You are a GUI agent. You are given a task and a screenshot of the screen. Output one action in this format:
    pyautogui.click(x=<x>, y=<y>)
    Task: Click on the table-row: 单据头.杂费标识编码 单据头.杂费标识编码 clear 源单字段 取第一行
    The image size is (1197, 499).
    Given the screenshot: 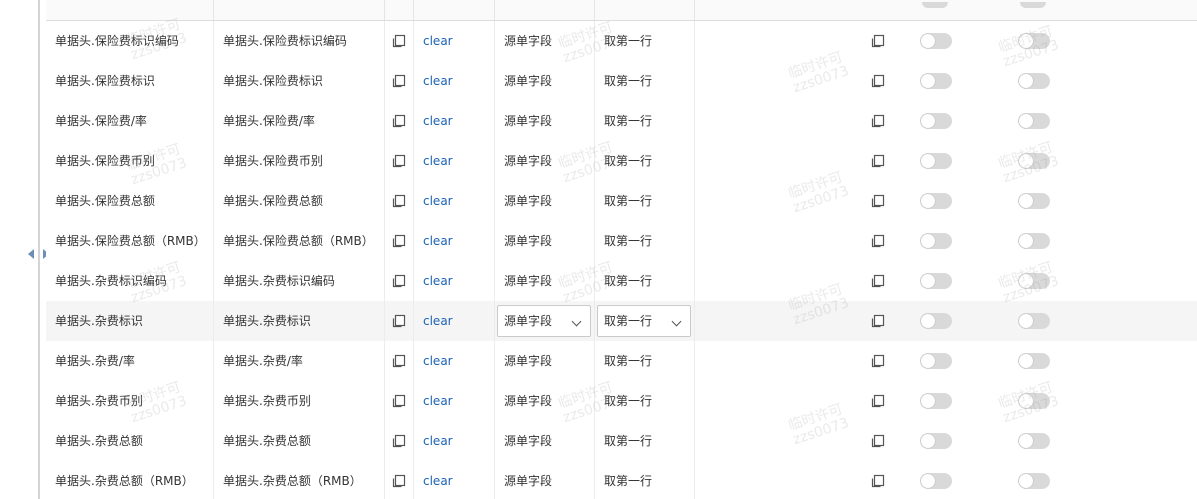 What is the action you would take?
    pyautogui.click(x=621, y=281)
    